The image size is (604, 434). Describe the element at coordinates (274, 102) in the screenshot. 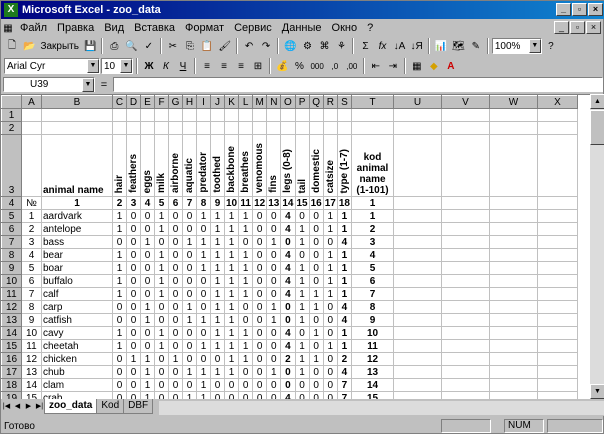

I see `column-header-n: N` at that location.